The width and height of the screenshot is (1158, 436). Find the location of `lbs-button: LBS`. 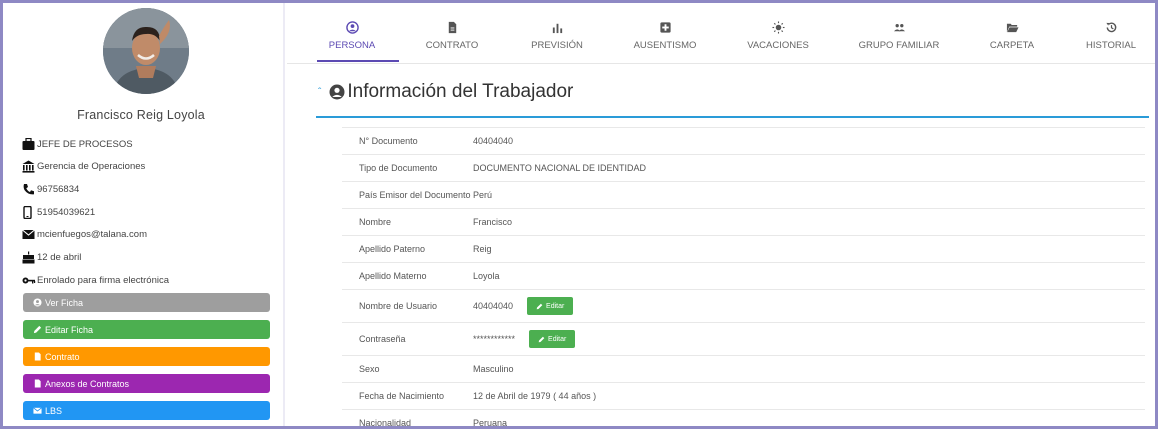

lbs-button: LBS is located at coordinates (146, 410).